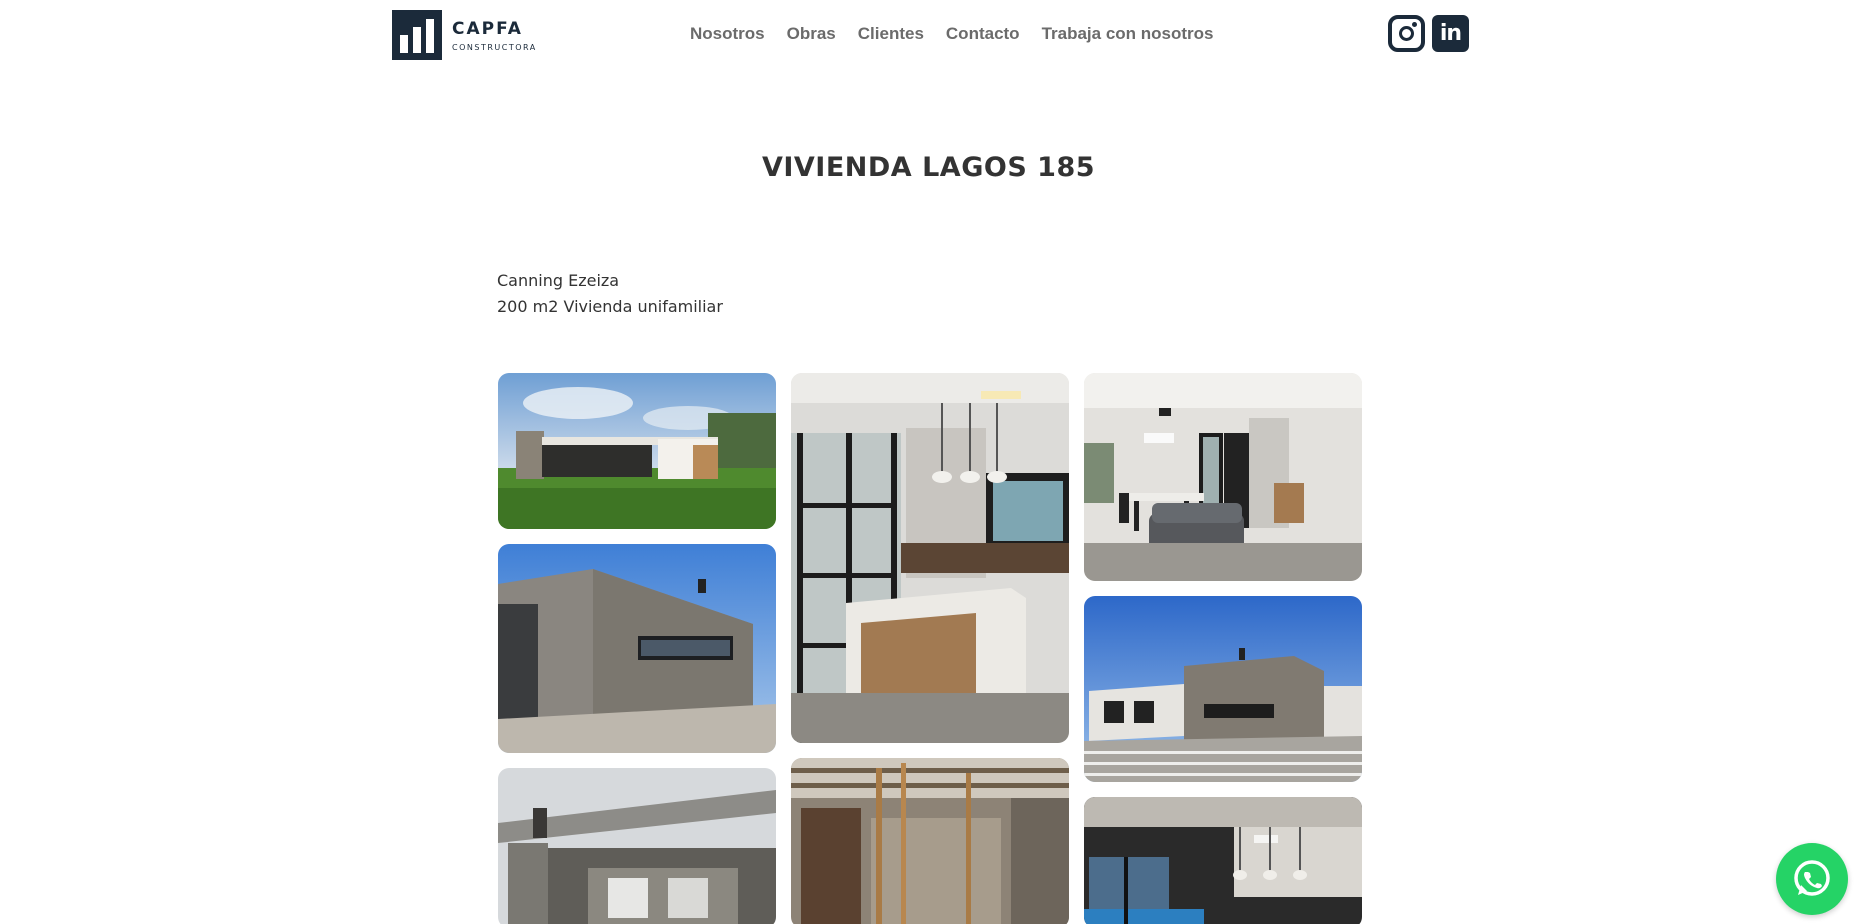 This screenshot has width=1857, height=924. Describe the element at coordinates (1223, 860) in the screenshot. I see `gallery-image-interior-pendants` at that location.